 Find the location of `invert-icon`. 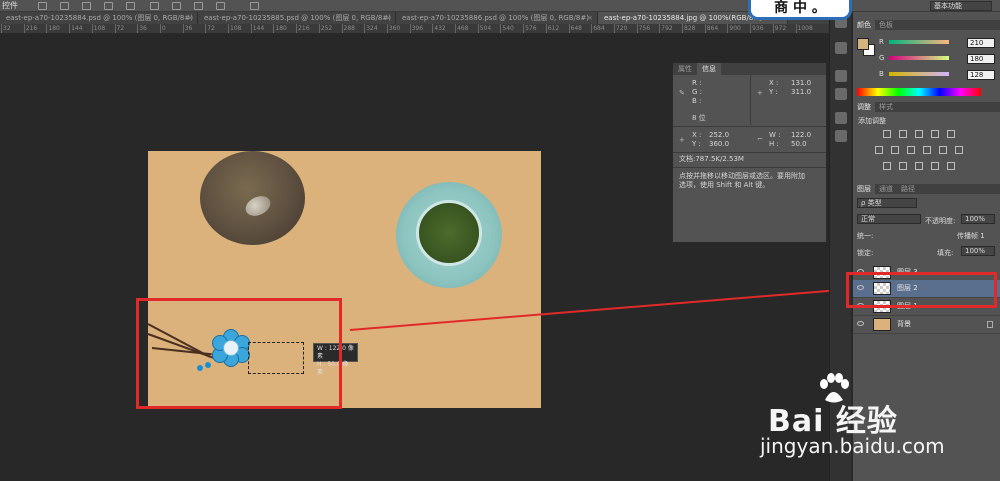

invert-icon is located at coordinates (887, 166).